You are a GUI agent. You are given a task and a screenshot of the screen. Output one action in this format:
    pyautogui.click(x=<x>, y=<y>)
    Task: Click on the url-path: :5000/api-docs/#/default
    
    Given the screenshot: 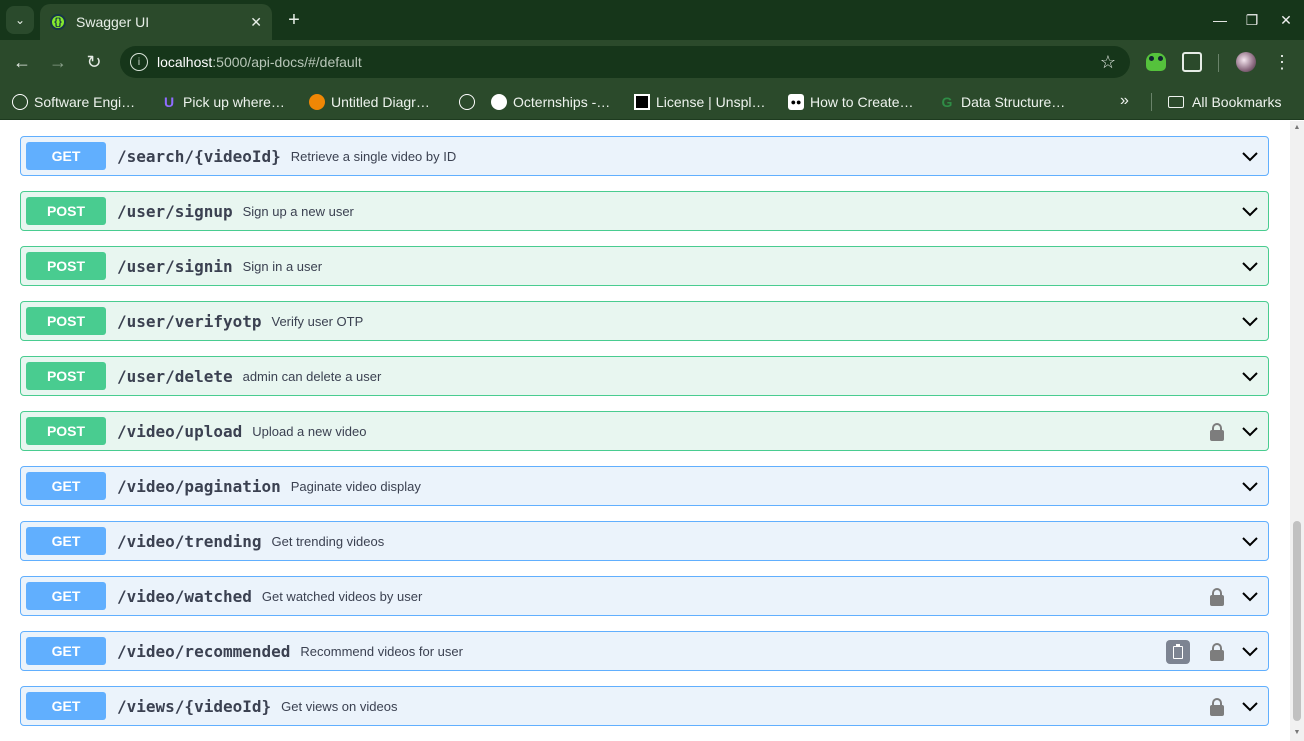 What is the action you would take?
    pyautogui.click(x=287, y=62)
    